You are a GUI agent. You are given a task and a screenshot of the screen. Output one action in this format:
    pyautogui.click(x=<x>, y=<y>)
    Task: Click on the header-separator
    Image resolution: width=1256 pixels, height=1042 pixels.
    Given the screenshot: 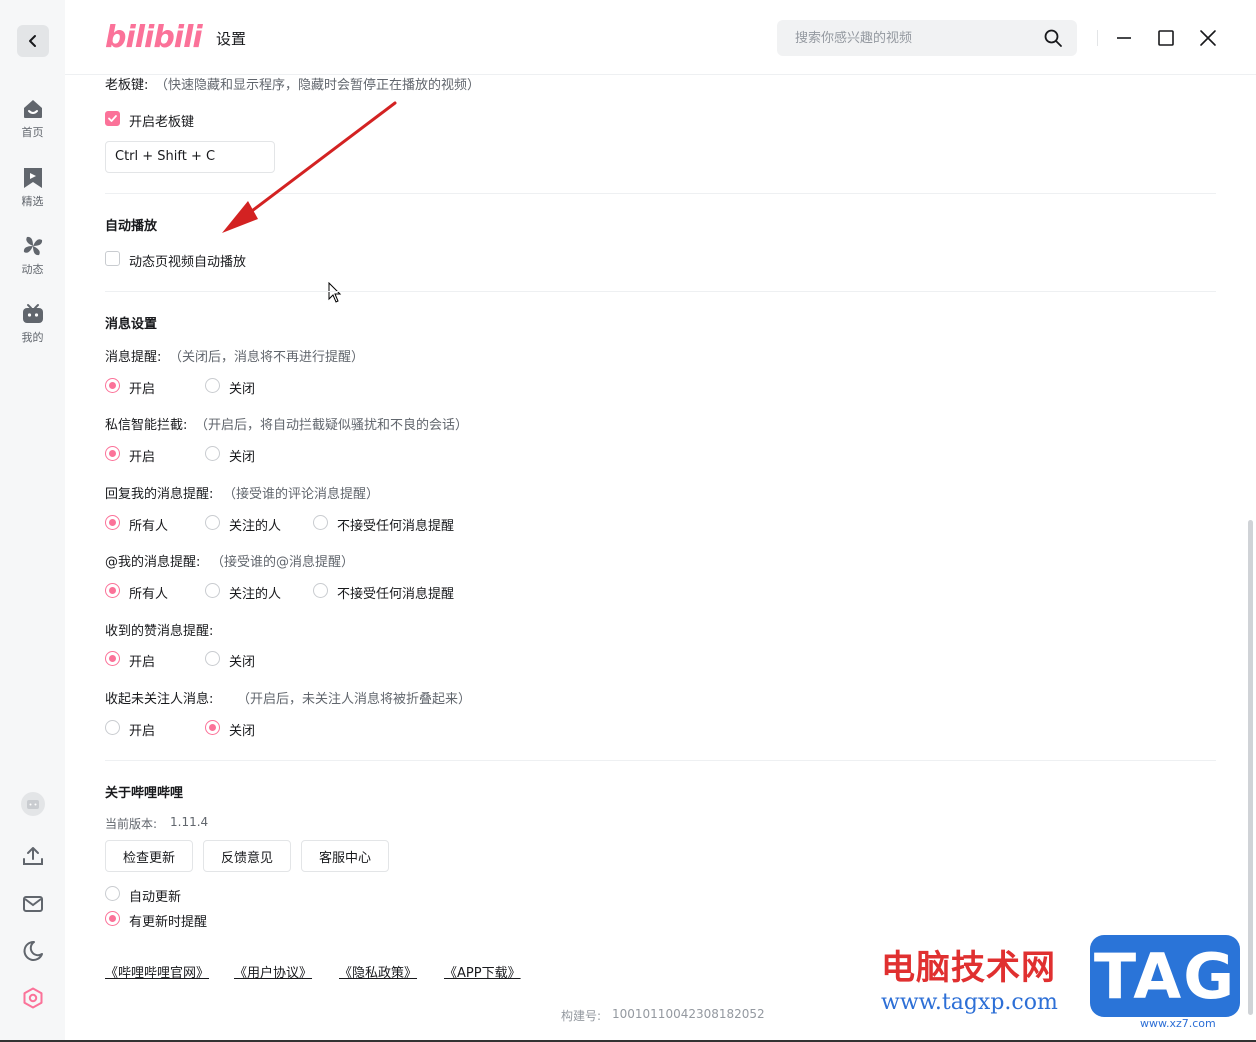 What is the action you would take?
    pyautogui.click(x=1097, y=38)
    